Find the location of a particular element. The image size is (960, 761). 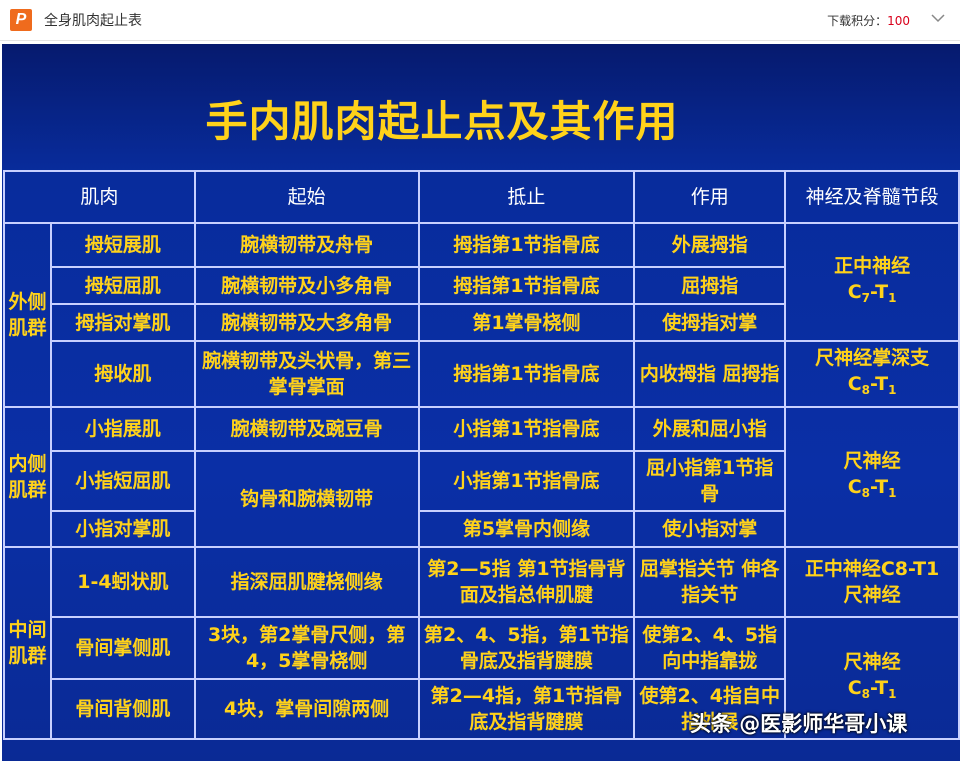

action-cell: 外展拇指 is located at coordinates (710, 245).